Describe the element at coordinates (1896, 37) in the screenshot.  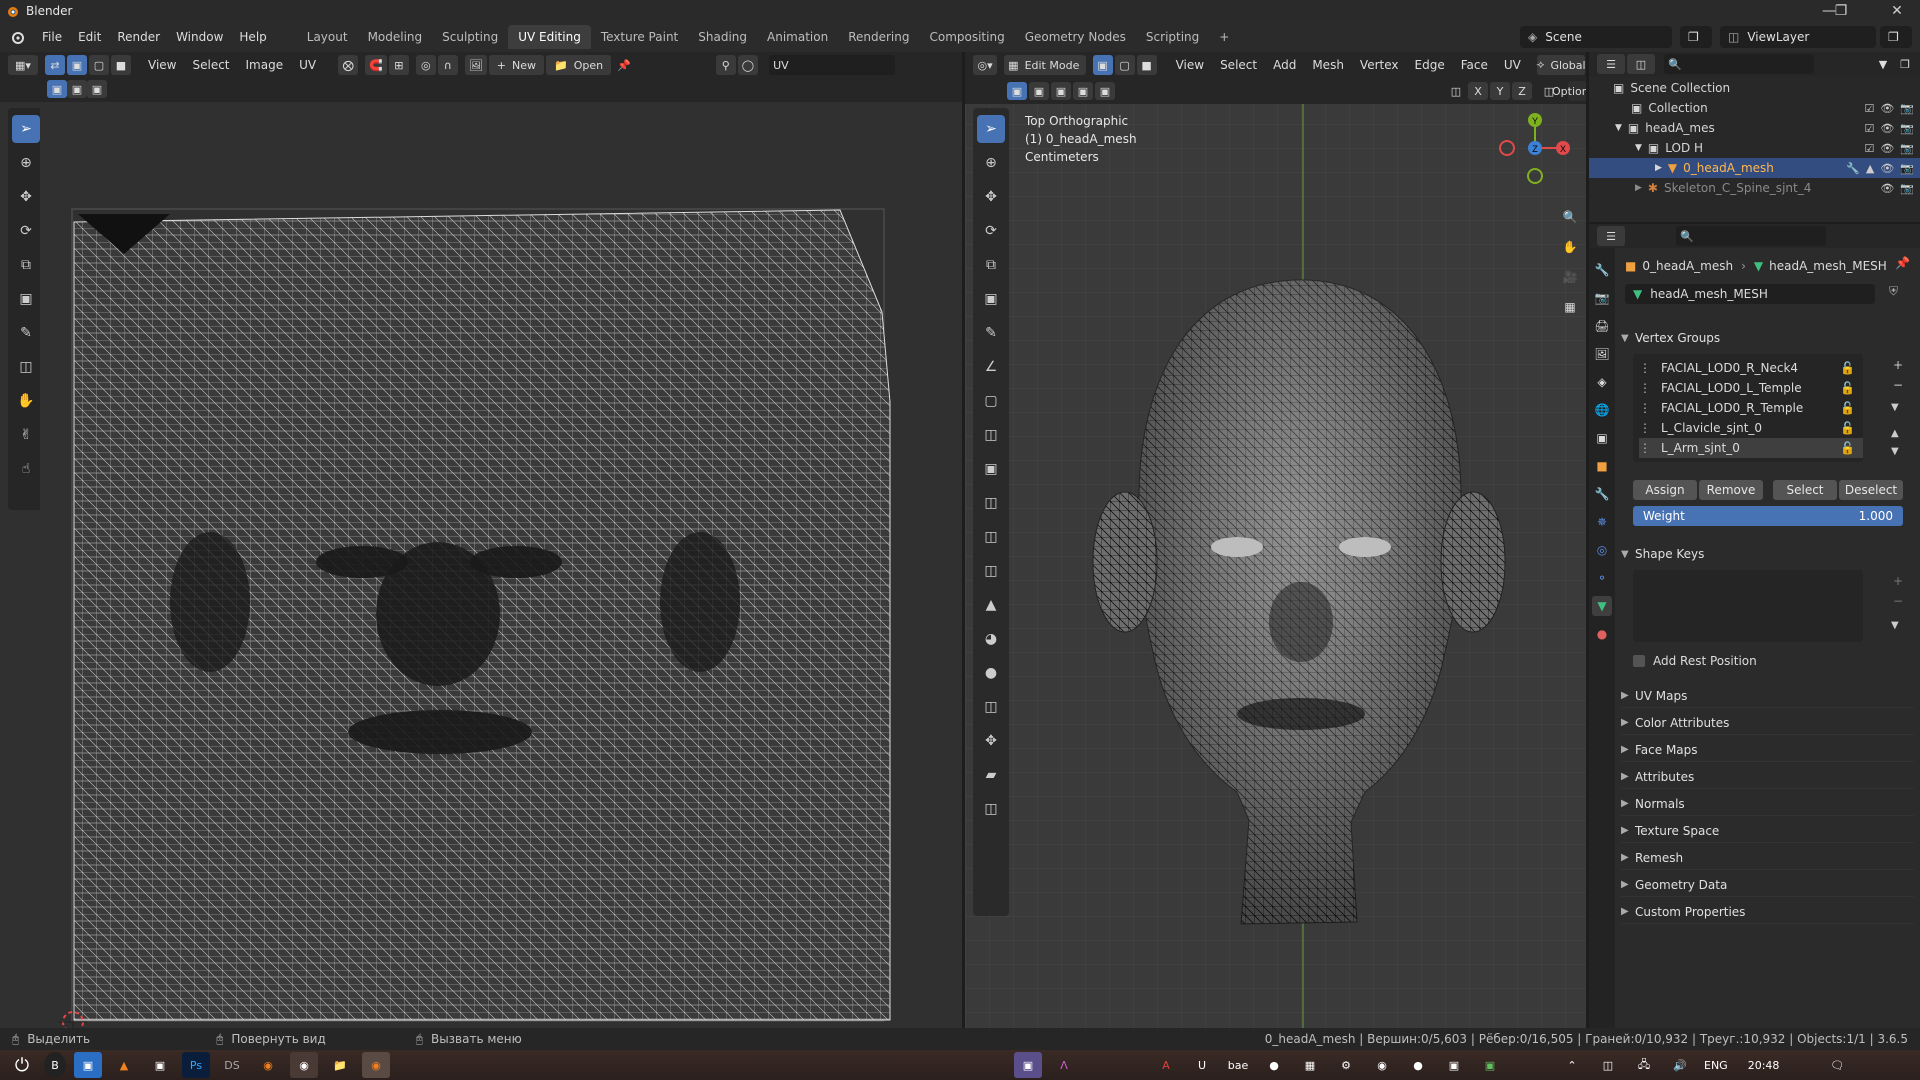
I see `new-view-layer-icon: ❐` at that location.